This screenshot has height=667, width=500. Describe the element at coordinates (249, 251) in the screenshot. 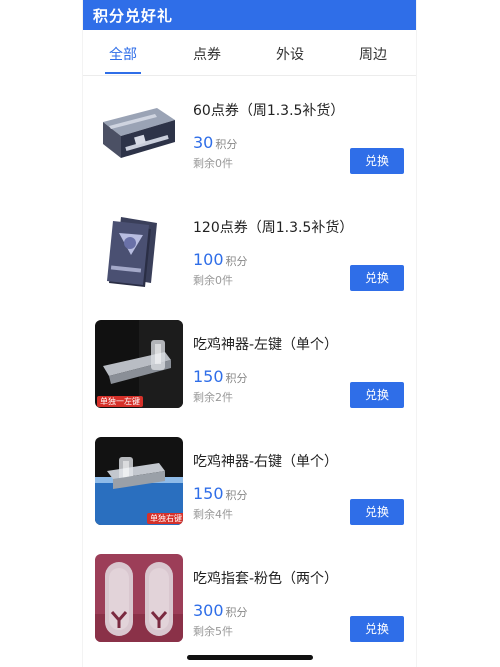

I see `list-item: 120点券（周1.3.5补货） 100 积分 剩余0件 兑换` at that location.